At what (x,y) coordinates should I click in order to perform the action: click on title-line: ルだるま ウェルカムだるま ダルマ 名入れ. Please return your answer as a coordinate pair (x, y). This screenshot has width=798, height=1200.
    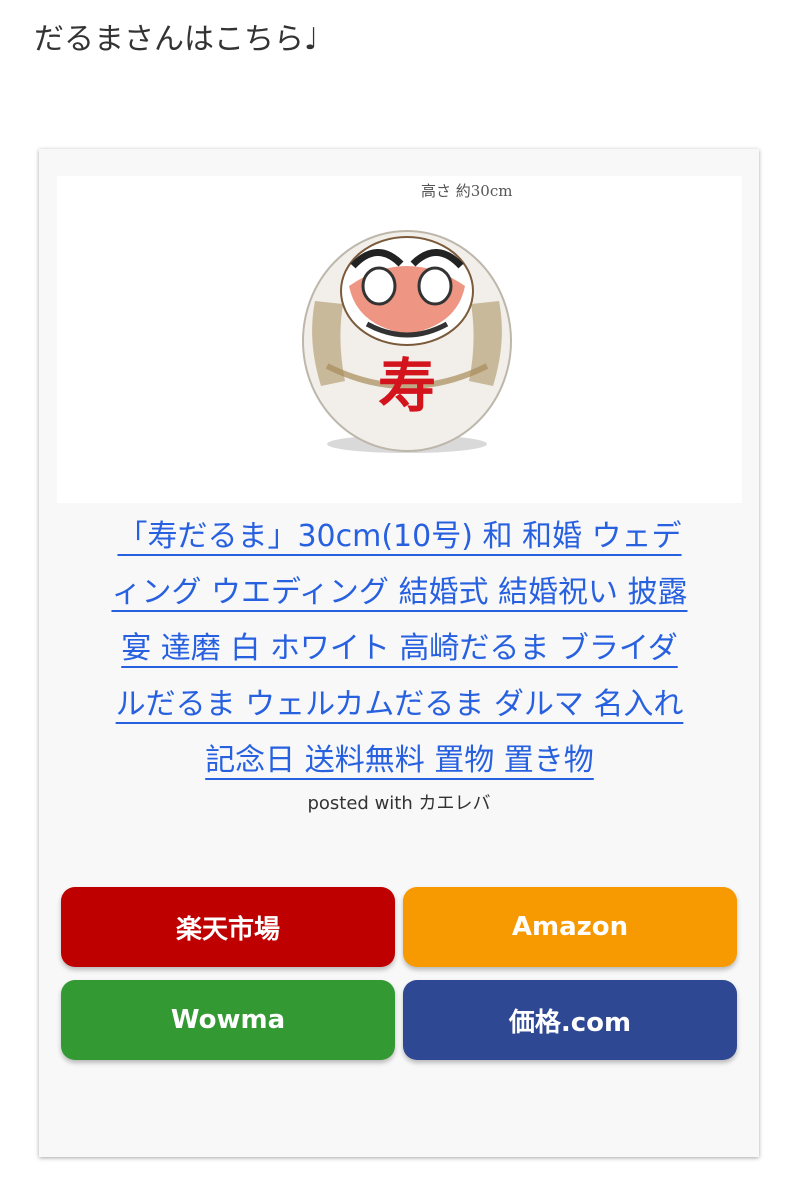
    Looking at the image, I should click on (399, 704).